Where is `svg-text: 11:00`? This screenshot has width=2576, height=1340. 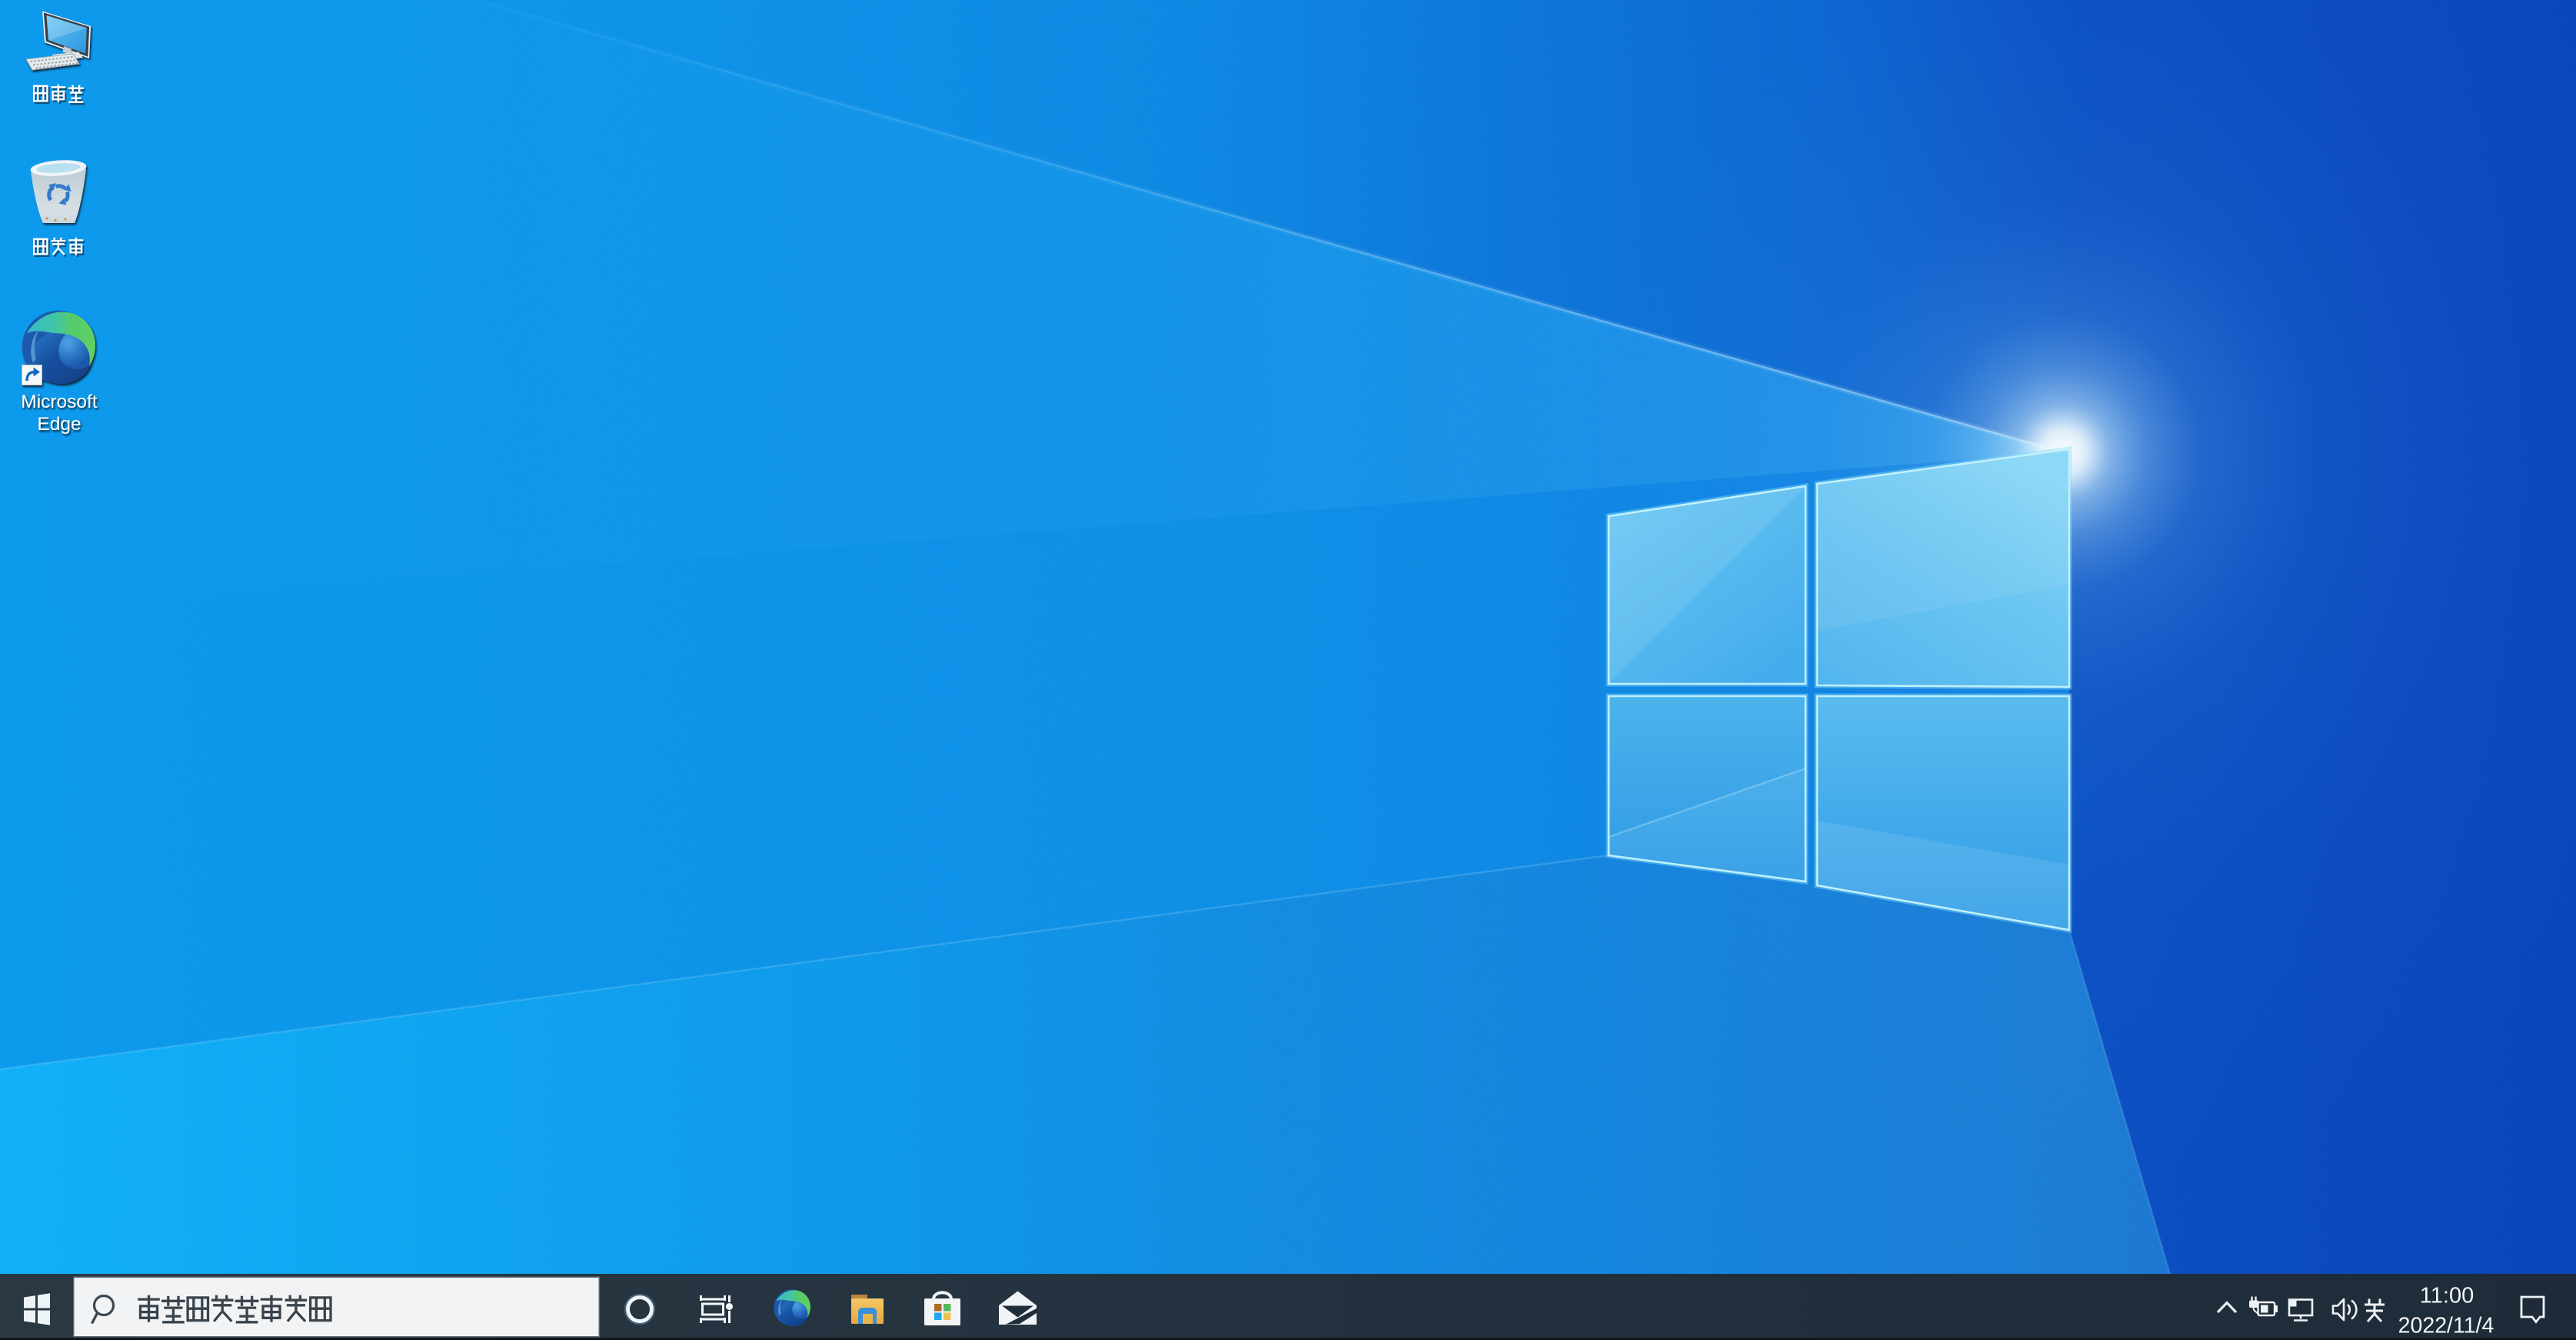 svg-text: 11:00 is located at coordinates (2447, 1296).